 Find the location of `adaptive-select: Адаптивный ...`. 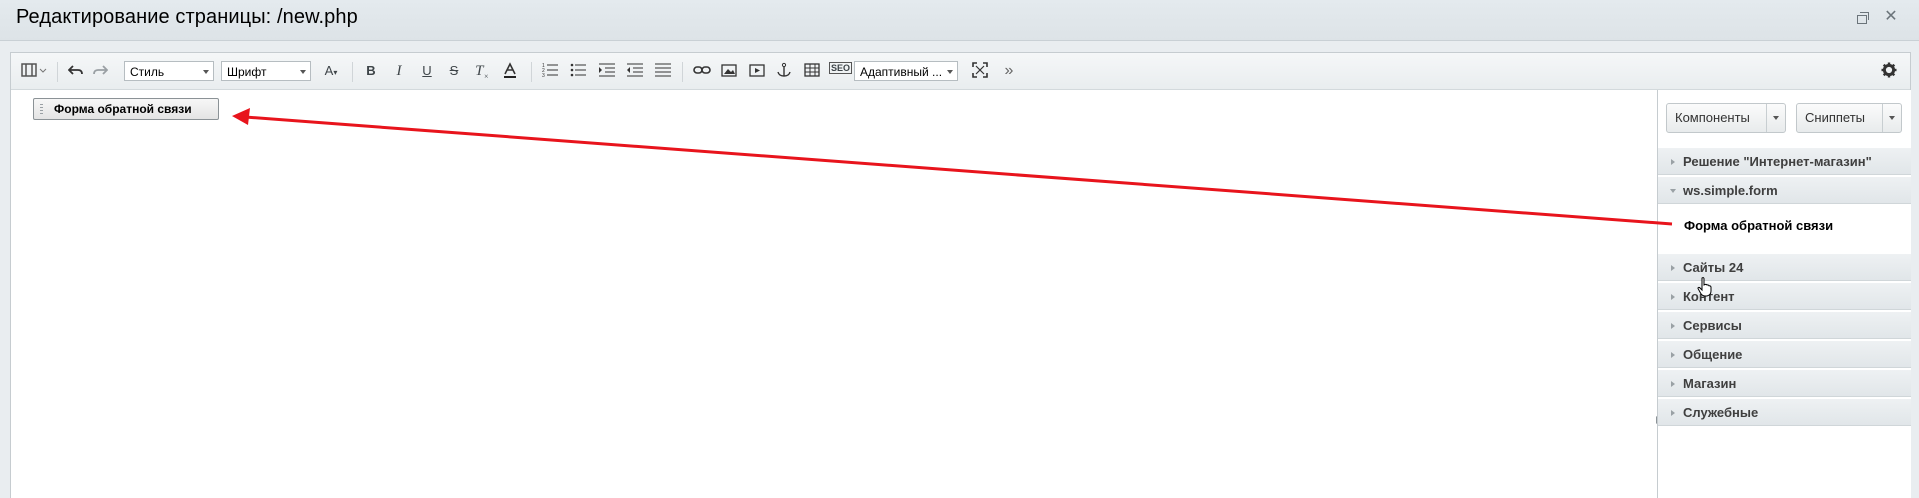

adaptive-select: Адаптивный ... is located at coordinates (906, 71).